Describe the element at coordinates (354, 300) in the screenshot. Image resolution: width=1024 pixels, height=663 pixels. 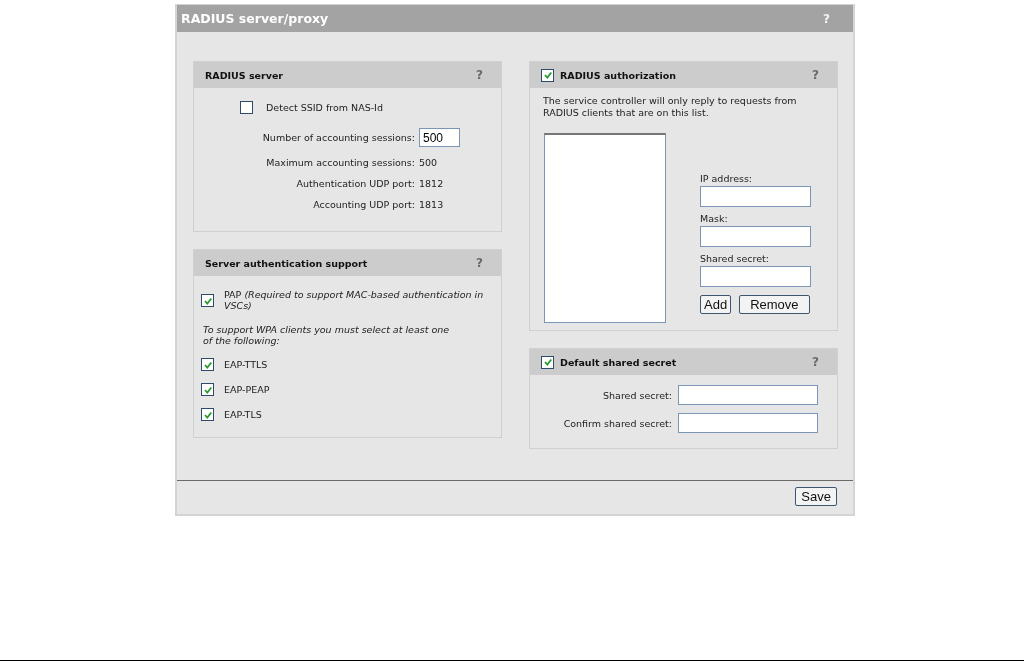
I see `checkbox-label: PAP (Required to support MAC-based authentication in VSCs)` at that location.